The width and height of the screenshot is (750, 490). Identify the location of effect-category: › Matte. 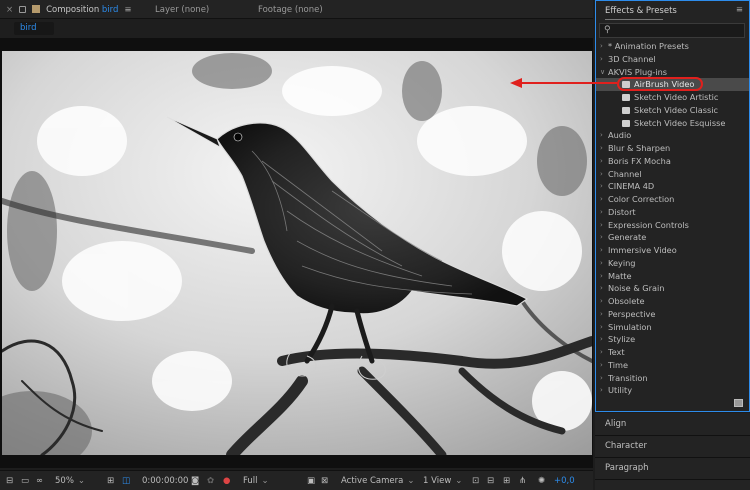
(672, 276).